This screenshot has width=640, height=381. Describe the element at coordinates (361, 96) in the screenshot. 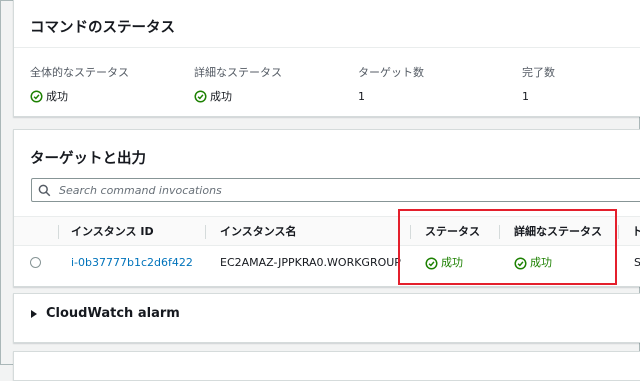

I see `target-count-value: 1` at that location.